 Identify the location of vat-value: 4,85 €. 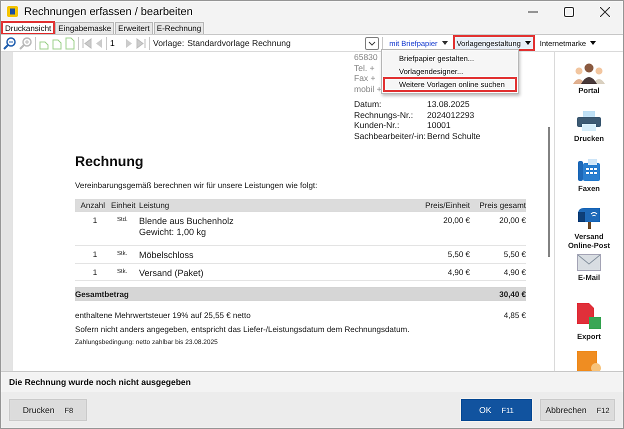
(515, 315).